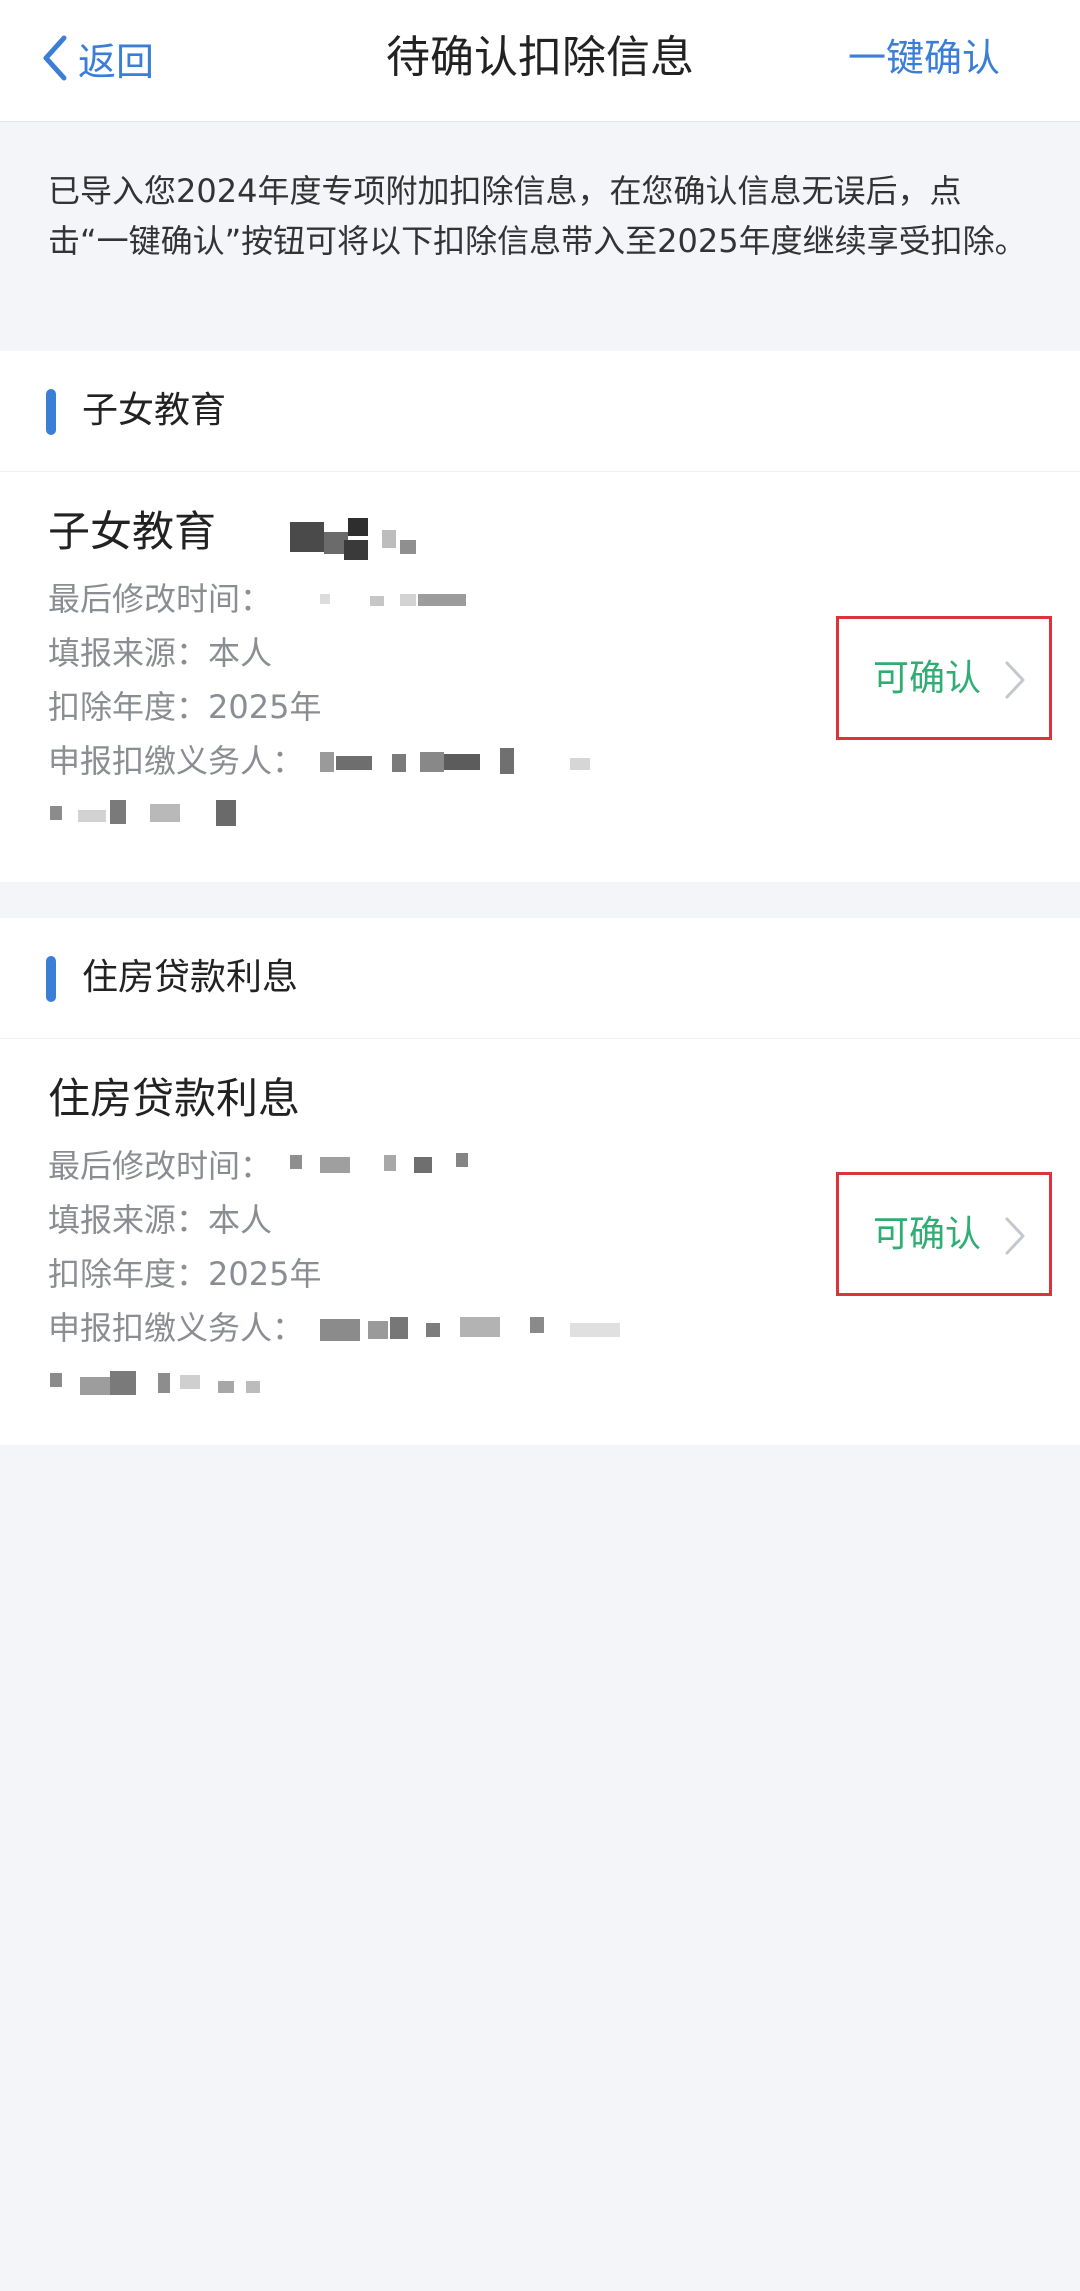  I want to click on deduction-name: 子女教育, so click(132, 531).